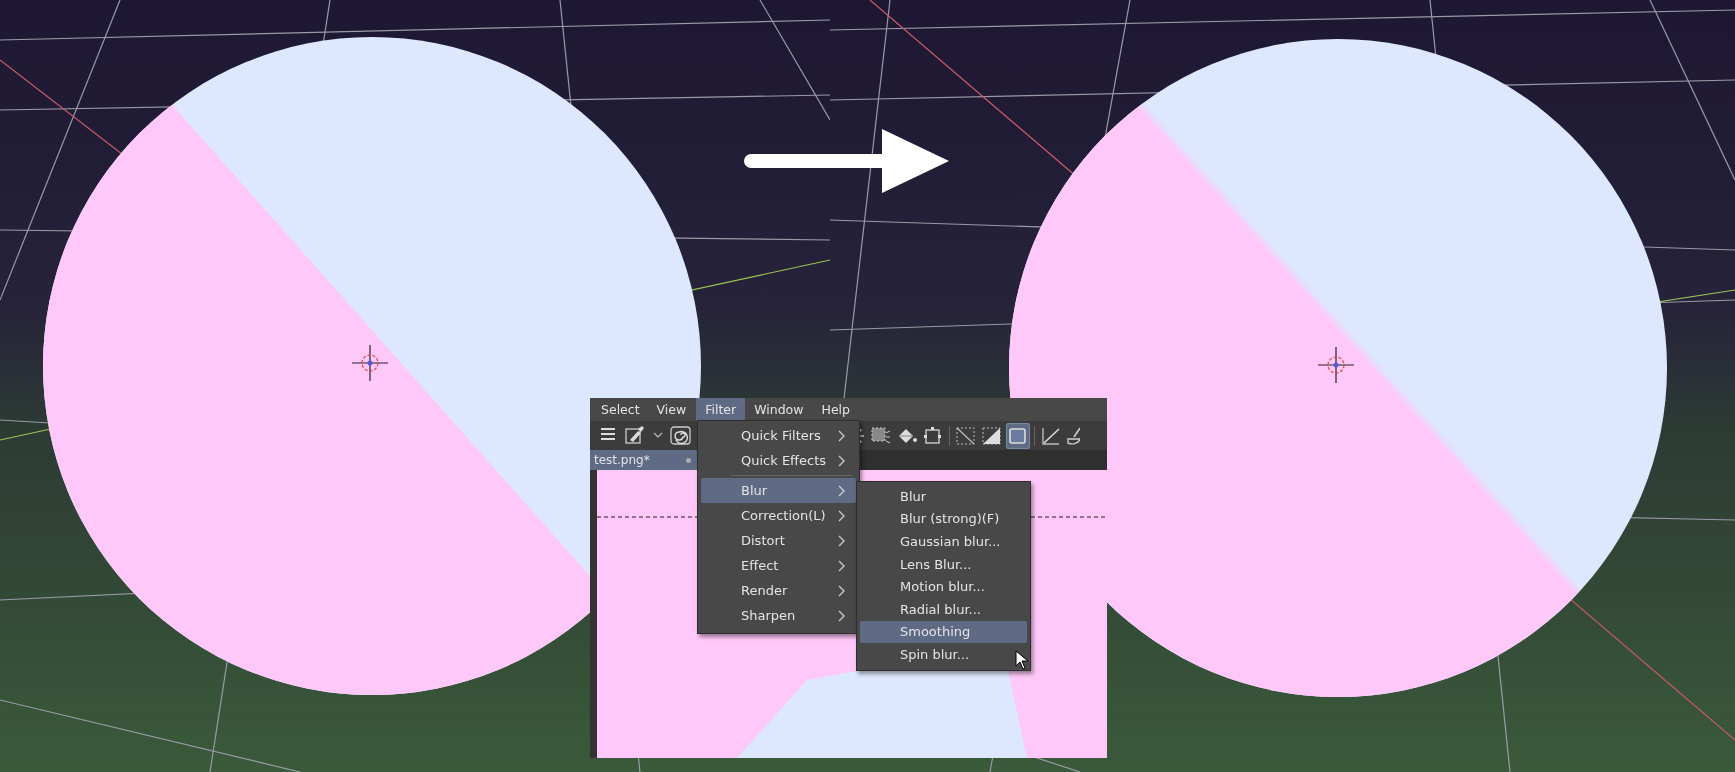 The height and width of the screenshot is (772, 1735). I want to click on menu-item: Quick Effects, so click(778, 460).